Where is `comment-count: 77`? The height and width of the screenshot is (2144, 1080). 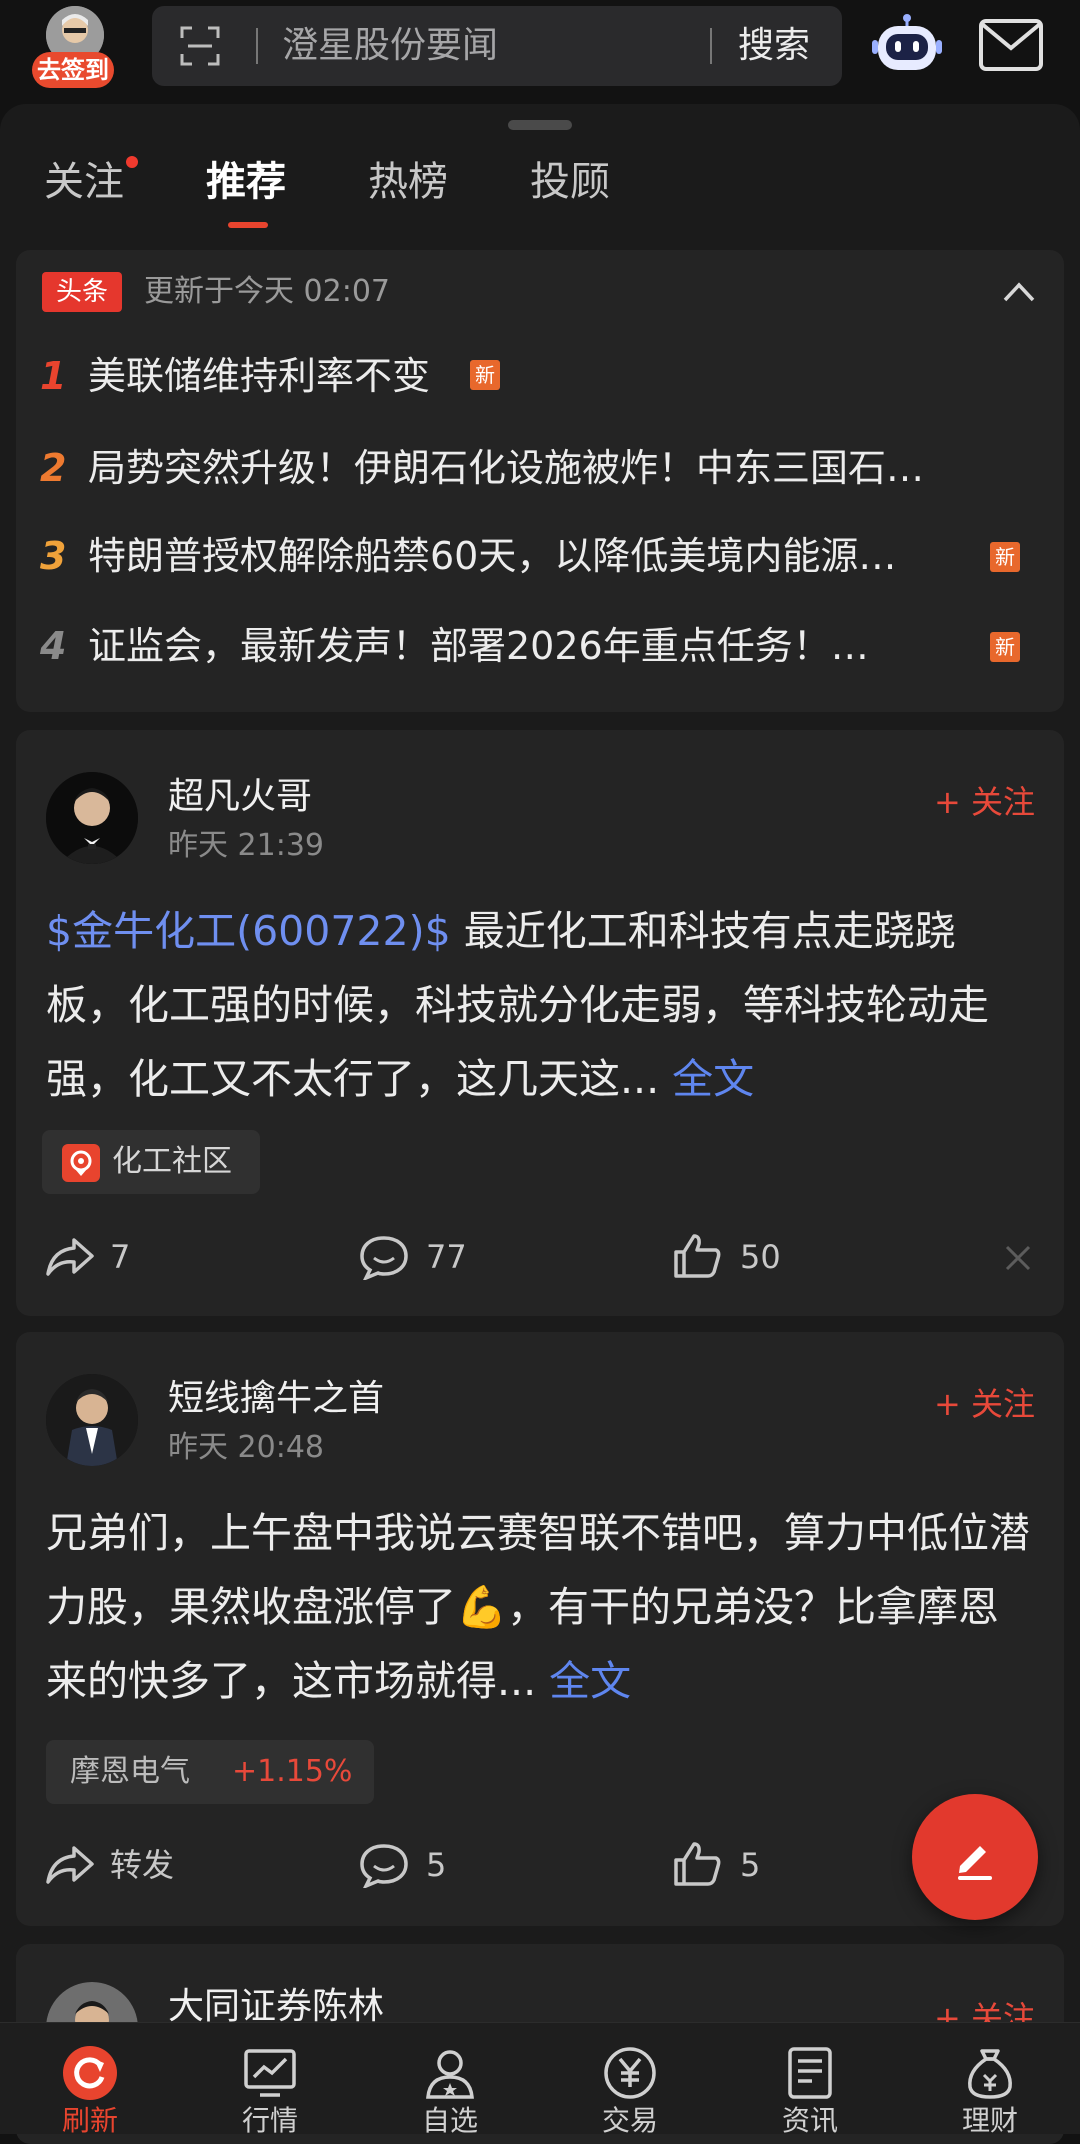 comment-count: 77 is located at coordinates (446, 1257).